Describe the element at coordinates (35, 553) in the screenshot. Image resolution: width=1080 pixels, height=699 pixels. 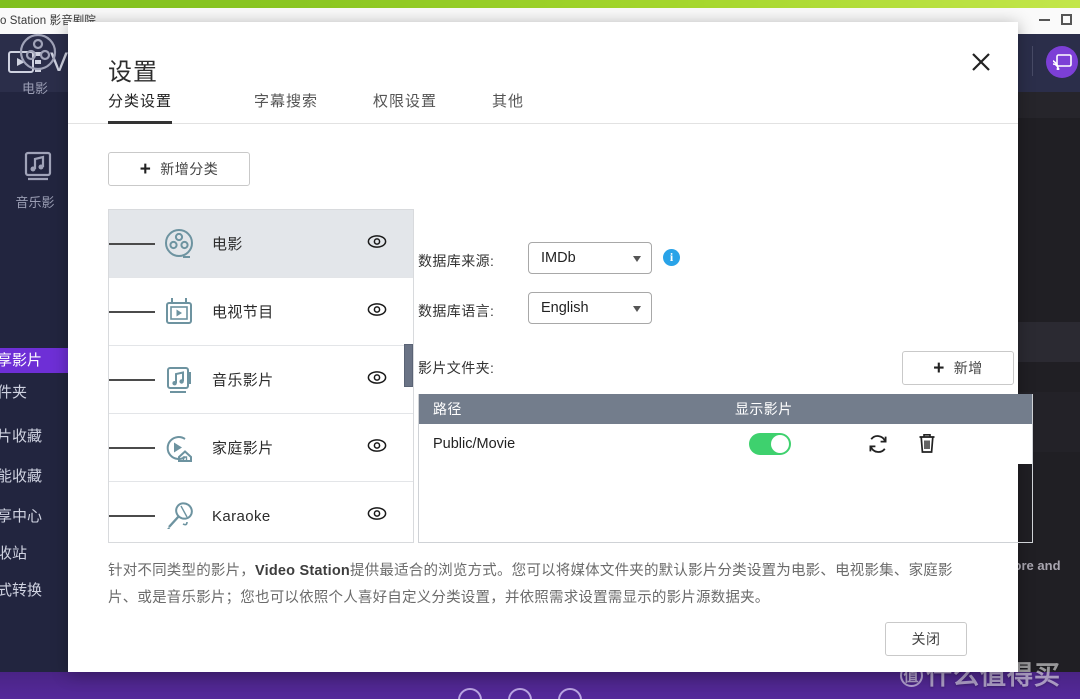
I see `sidebar-item-recycle-bin: 回收站` at that location.